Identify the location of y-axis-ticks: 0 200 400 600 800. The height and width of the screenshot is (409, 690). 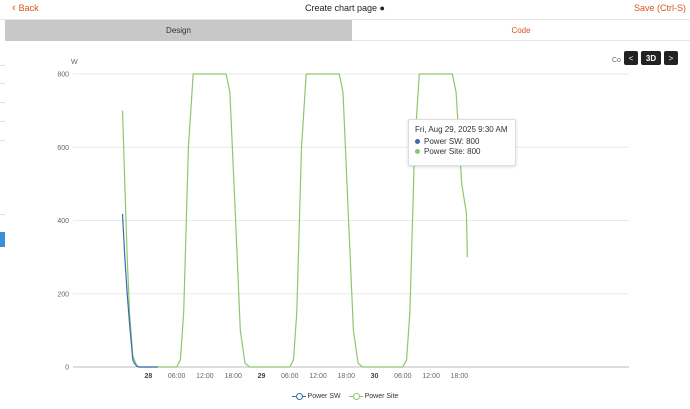
(63, 222).